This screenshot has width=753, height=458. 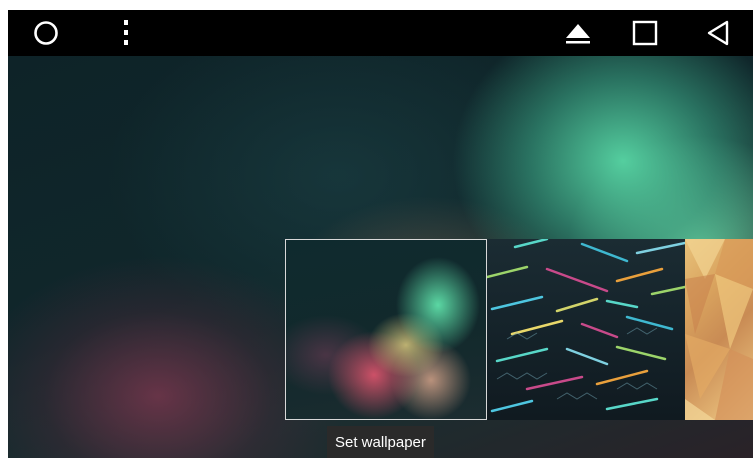 I want to click on polygon-pattern, so click(x=719, y=329).